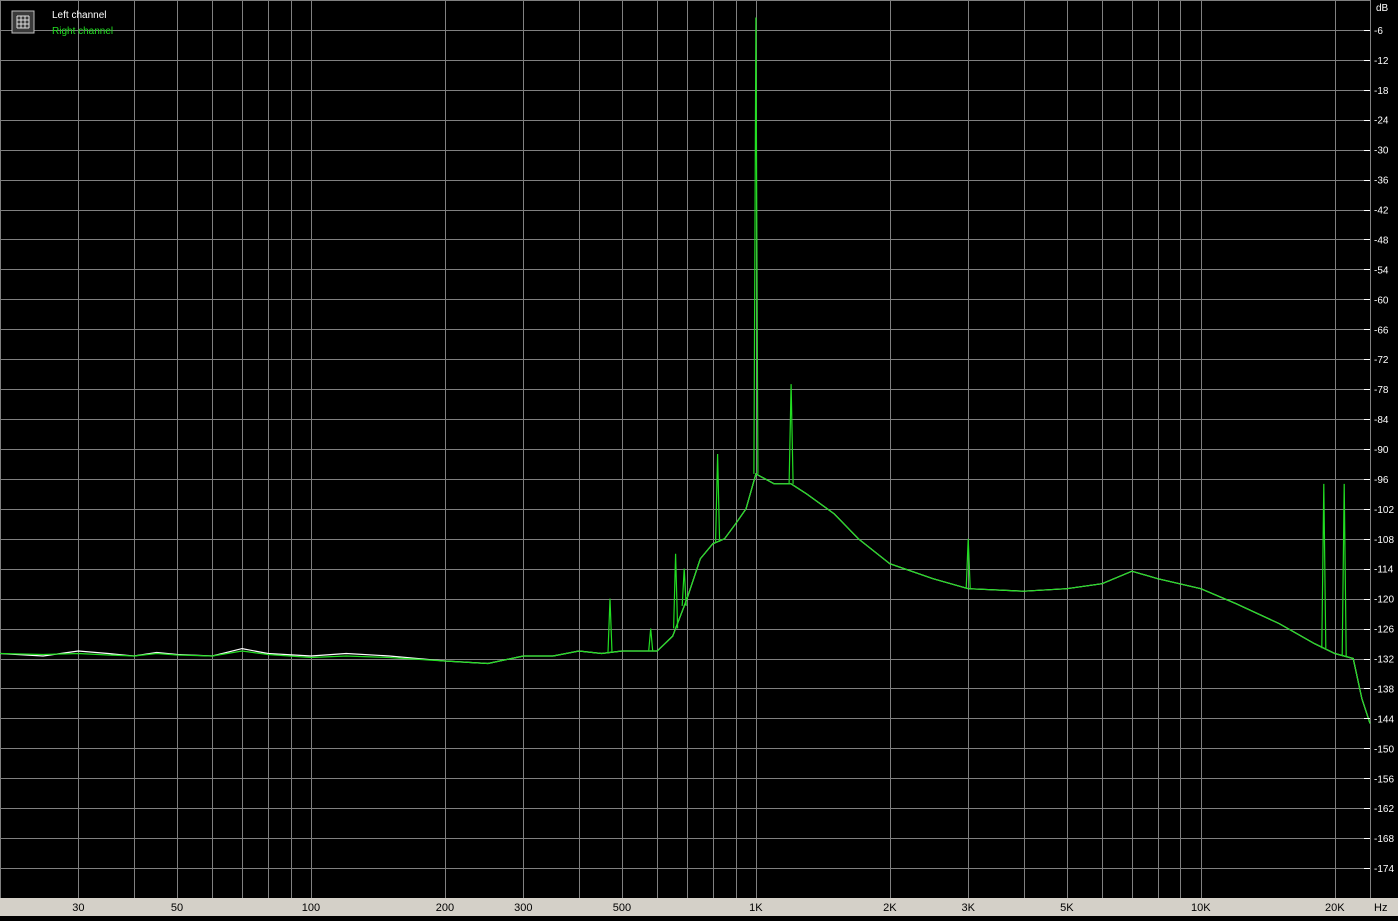 This screenshot has height=921, width=1398. What do you see at coordinates (1381, 360) in the screenshot?
I see `y-tick-label: -72` at bounding box center [1381, 360].